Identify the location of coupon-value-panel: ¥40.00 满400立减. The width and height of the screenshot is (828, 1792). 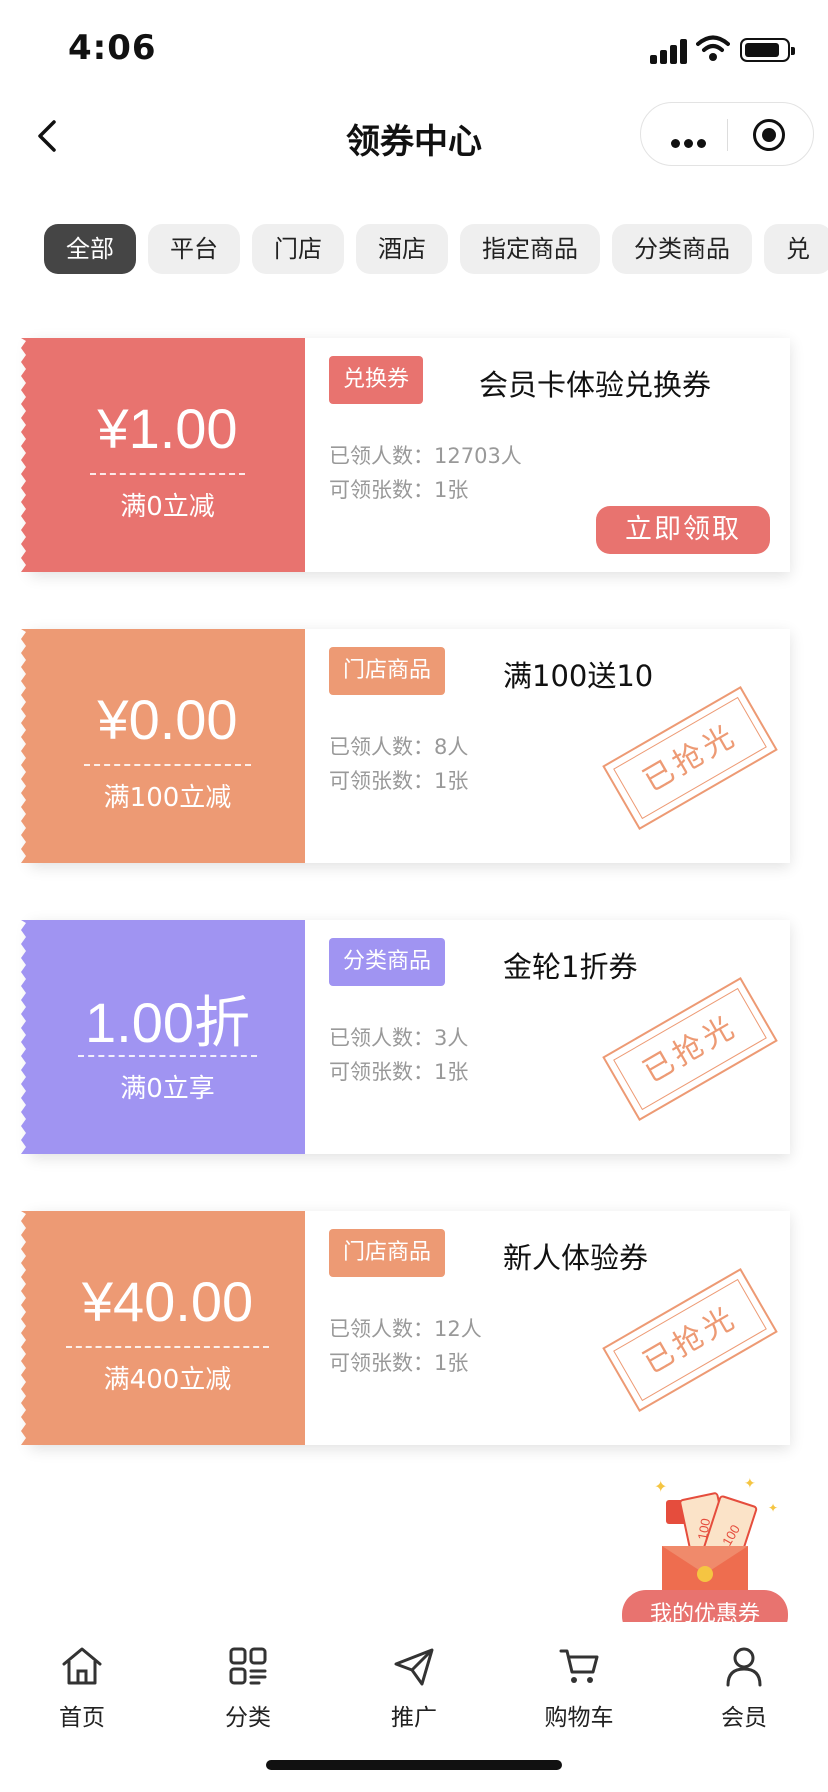
(163, 1328).